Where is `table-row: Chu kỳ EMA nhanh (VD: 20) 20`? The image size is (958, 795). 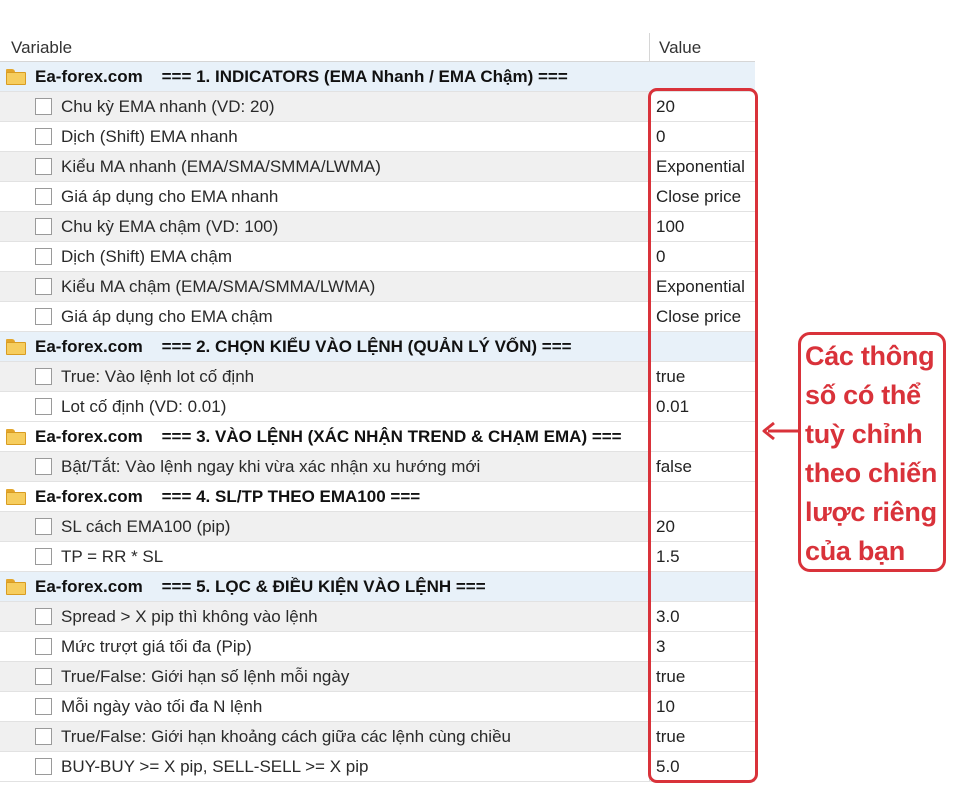 table-row: Chu kỳ EMA nhanh (VD: 20) 20 is located at coordinates (377, 107).